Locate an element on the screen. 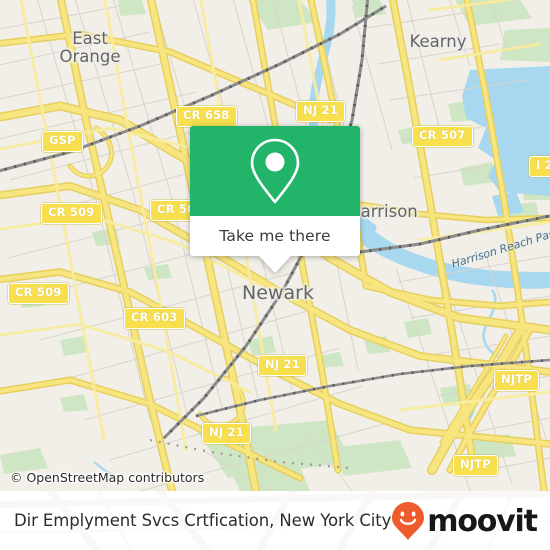 This screenshot has height=550, width=550. take-me-there-callout: Take me there is located at coordinates (275, 199).